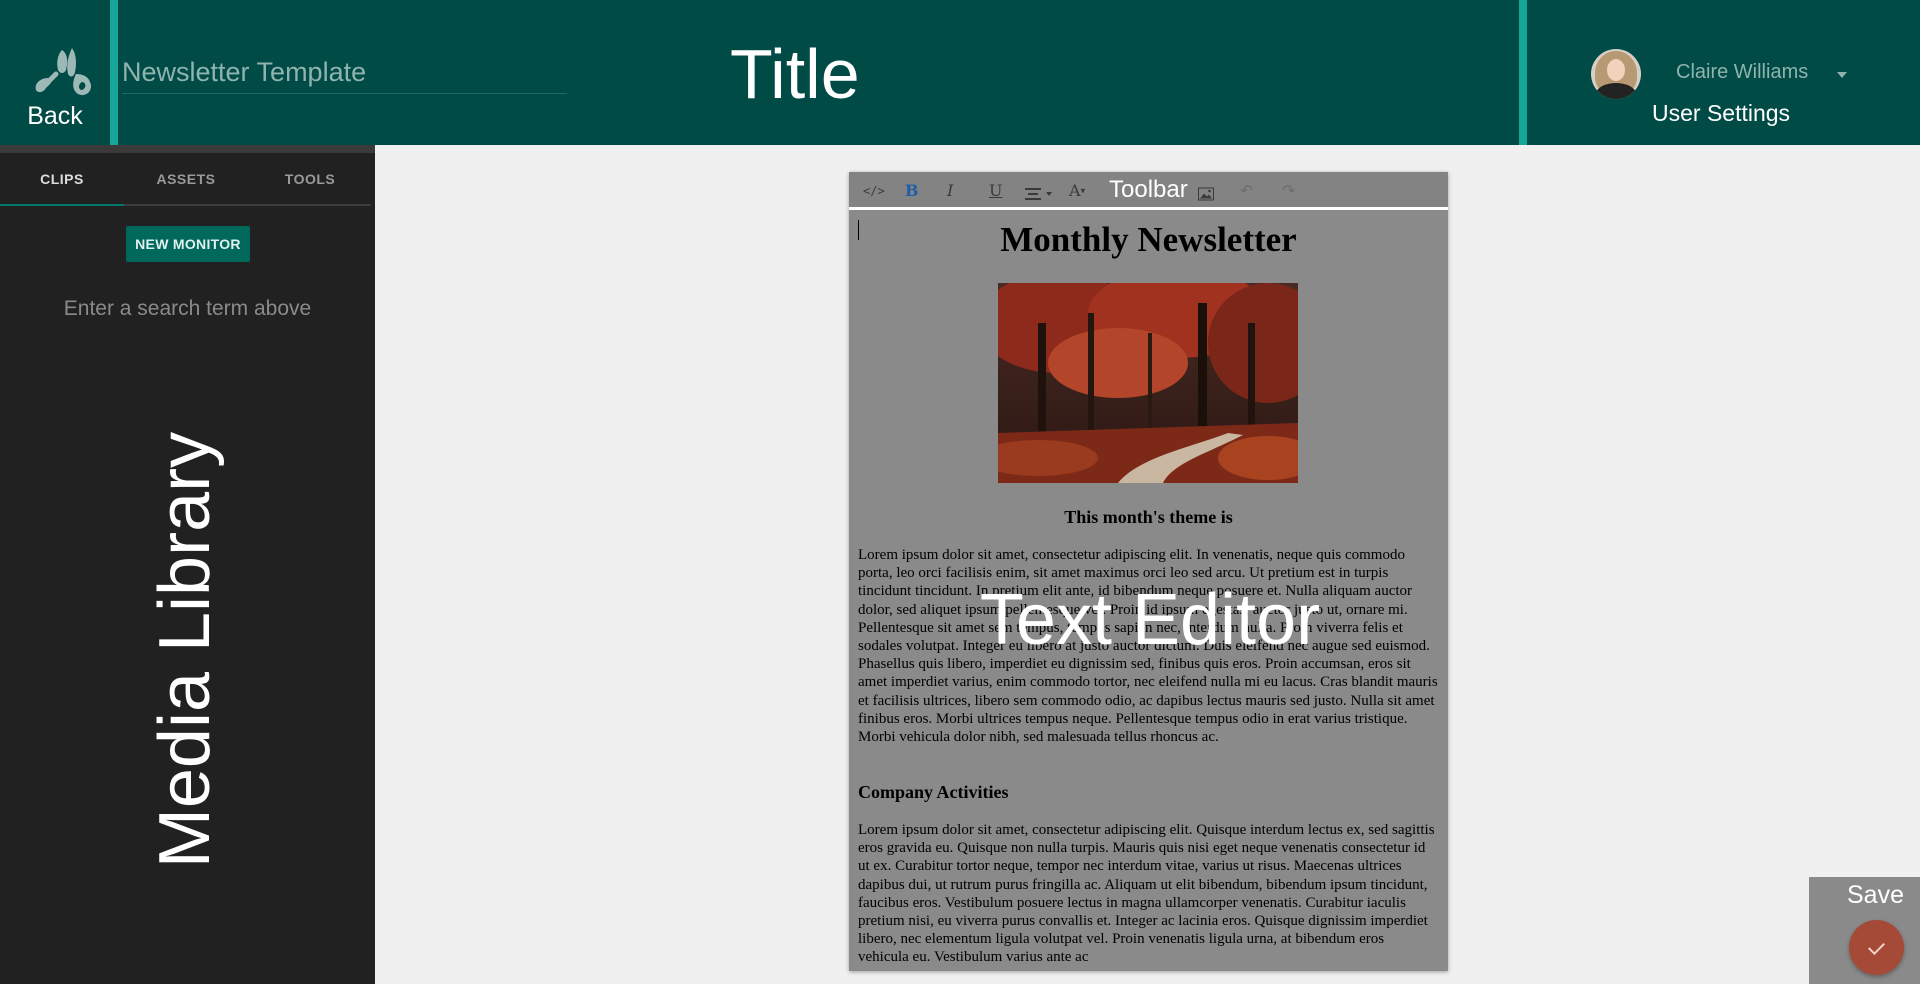  I want to click on chevron-down-icon, so click(1842, 75).